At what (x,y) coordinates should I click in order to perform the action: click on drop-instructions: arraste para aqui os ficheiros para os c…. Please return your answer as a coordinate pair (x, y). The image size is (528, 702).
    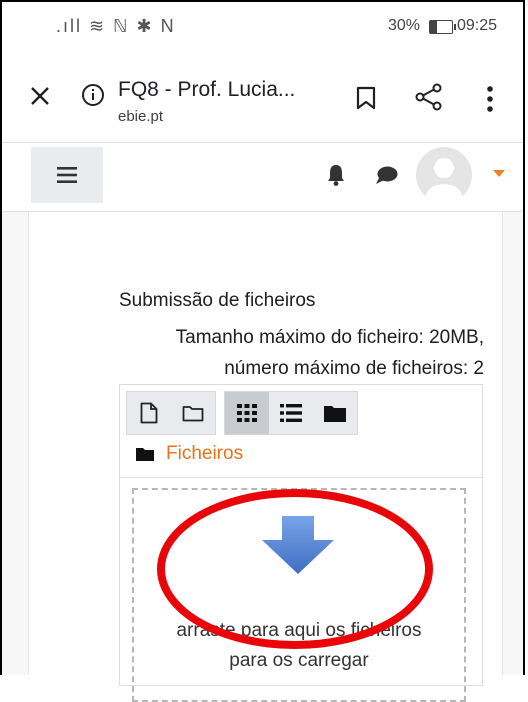
    Looking at the image, I should click on (299, 646).